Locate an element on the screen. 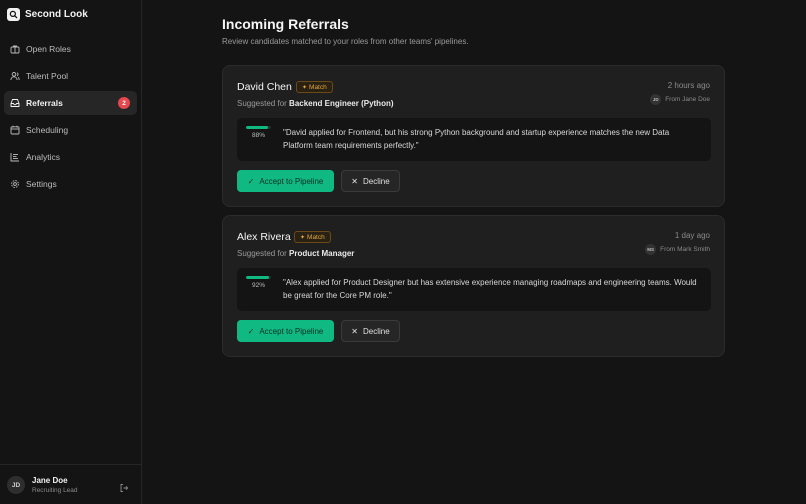  suggested-role: Suggested for Backend Engineer (Python) is located at coordinates (315, 103).